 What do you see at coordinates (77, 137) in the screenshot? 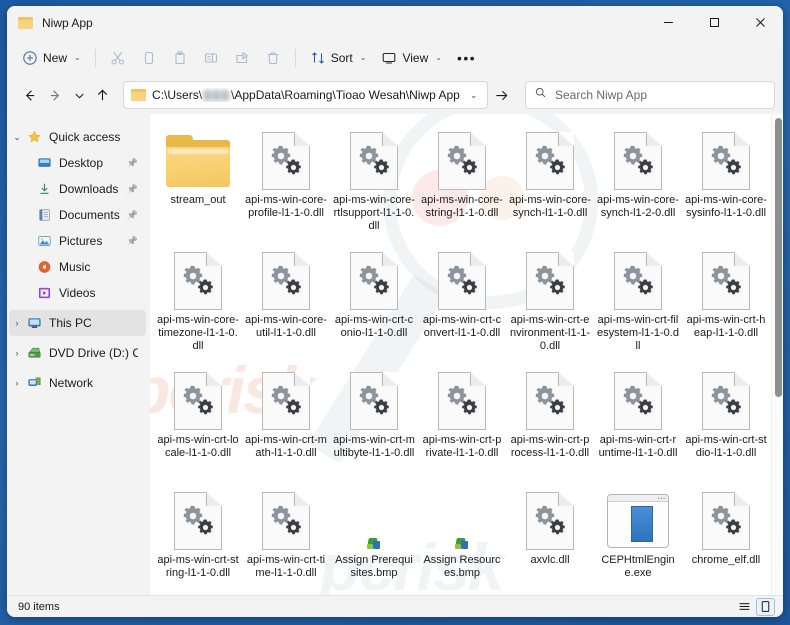
I see `sidebar-item-quick-access: ⌄ Quick access` at bounding box center [77, 137].